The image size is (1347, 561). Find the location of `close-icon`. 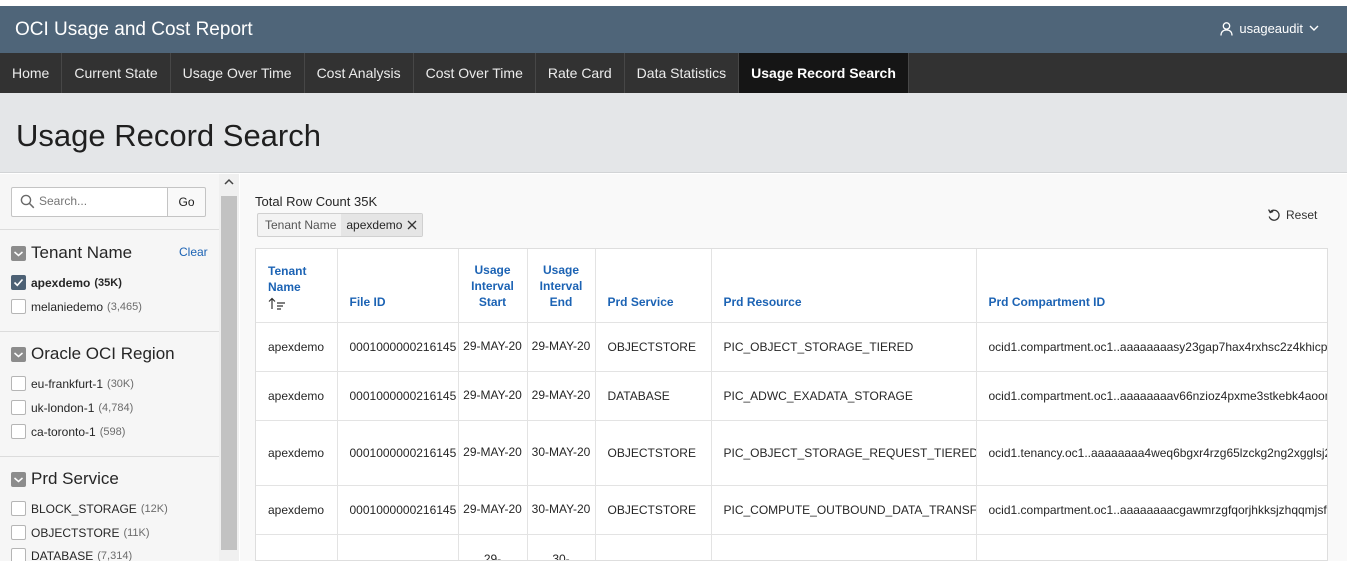

close-icon is located at coordinates (412, 225).